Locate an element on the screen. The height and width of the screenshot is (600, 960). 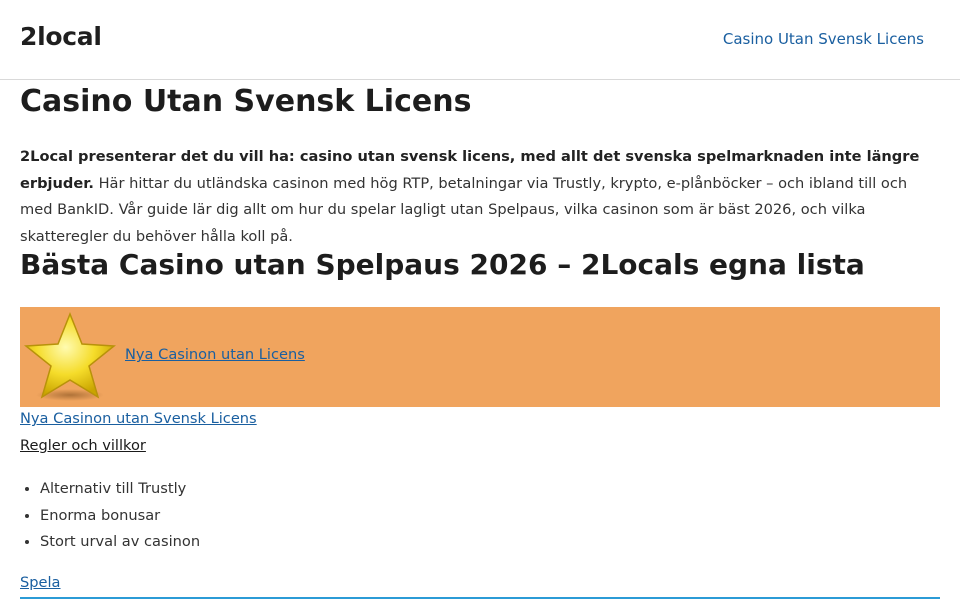
banner-link-nya-casinon: Nya Casinon utan Licens is located at coordinates (215, 354).